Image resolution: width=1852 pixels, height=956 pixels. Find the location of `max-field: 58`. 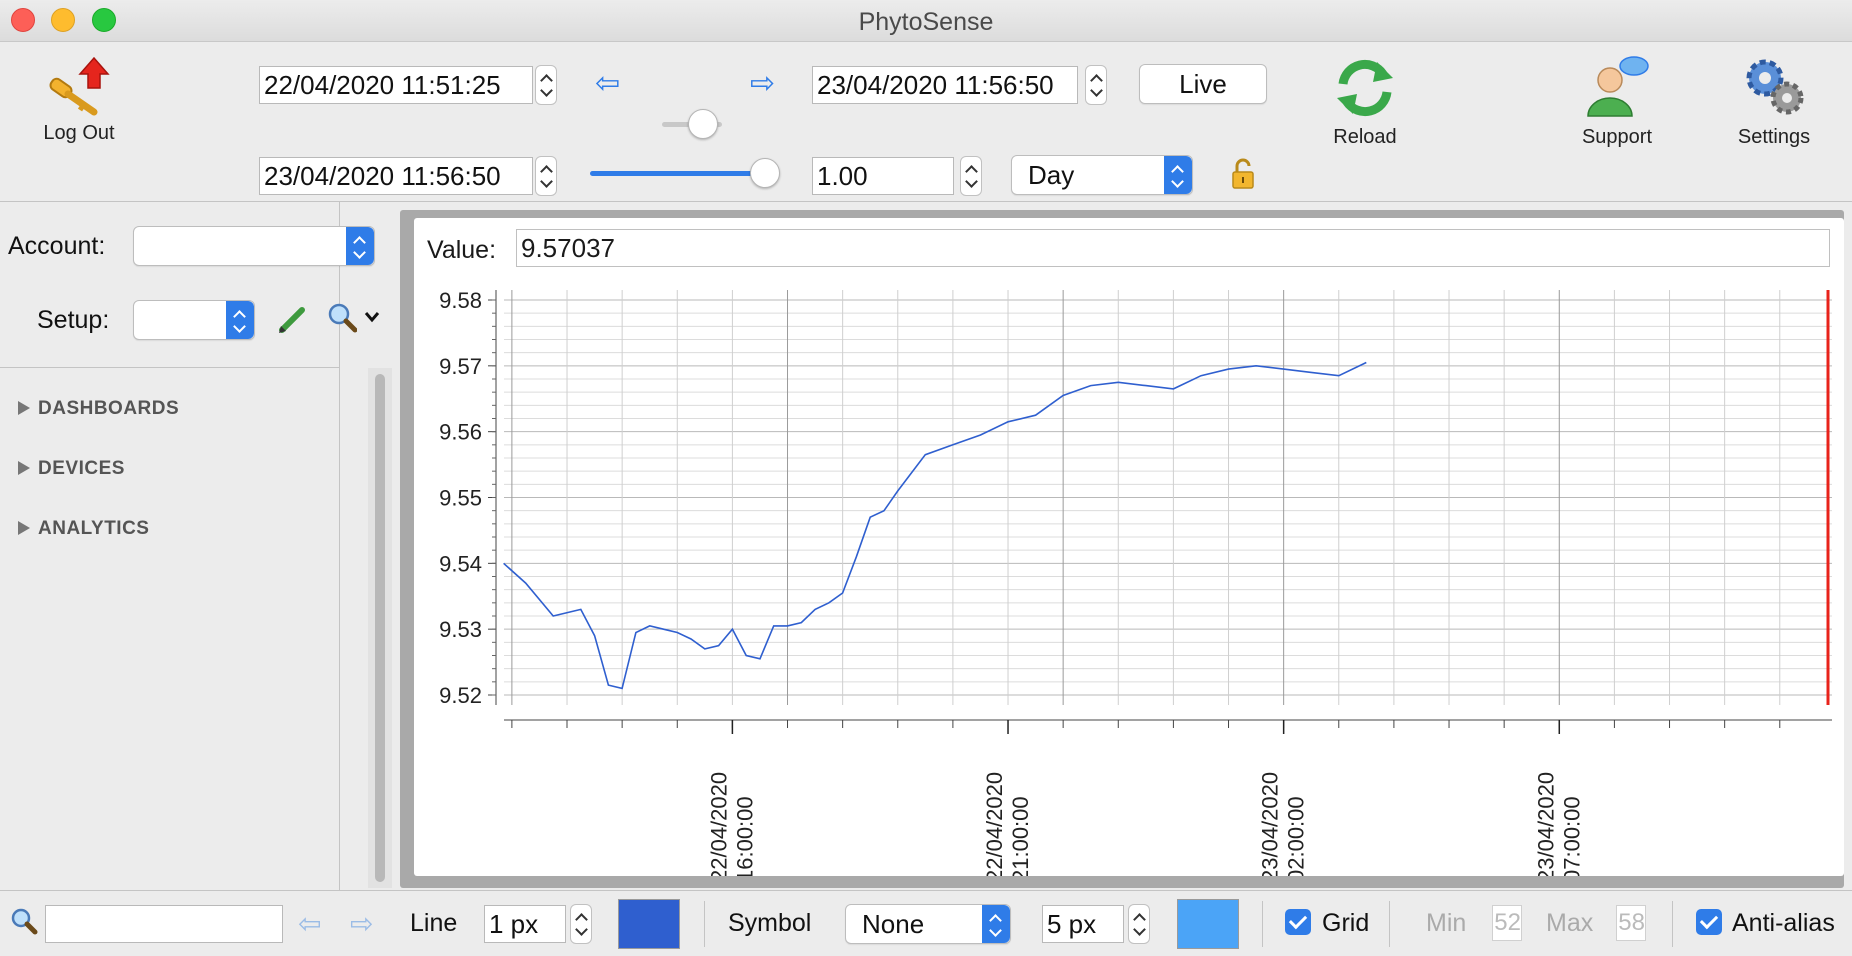

max-field: 58 is located at coordinates (1631, 923).